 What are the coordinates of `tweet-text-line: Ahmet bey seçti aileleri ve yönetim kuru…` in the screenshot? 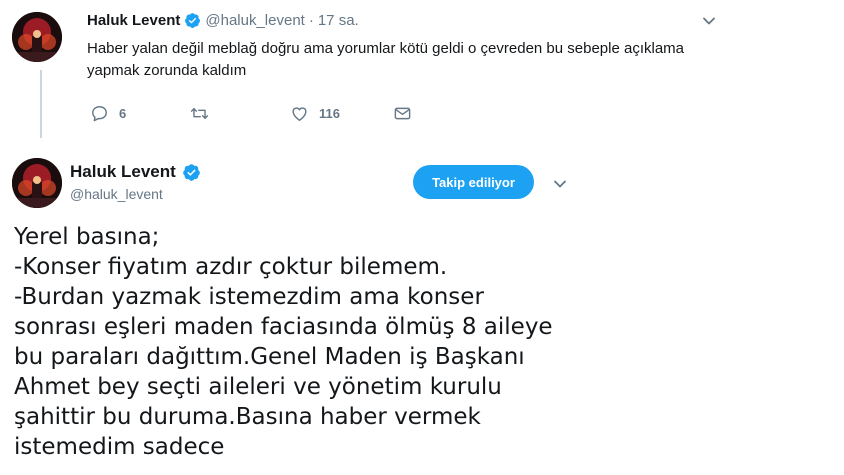 It's located at (258, 387).